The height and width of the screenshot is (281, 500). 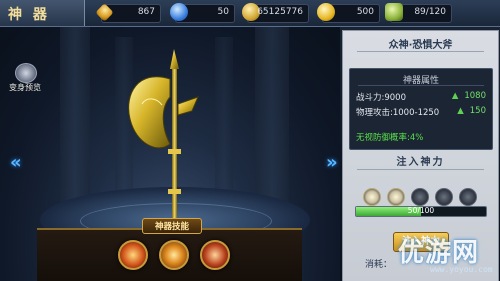 What do you see at coordinates (215, 255) in the screenshot?
I see `slash-skill-icon` at bounding box center [215, 255].